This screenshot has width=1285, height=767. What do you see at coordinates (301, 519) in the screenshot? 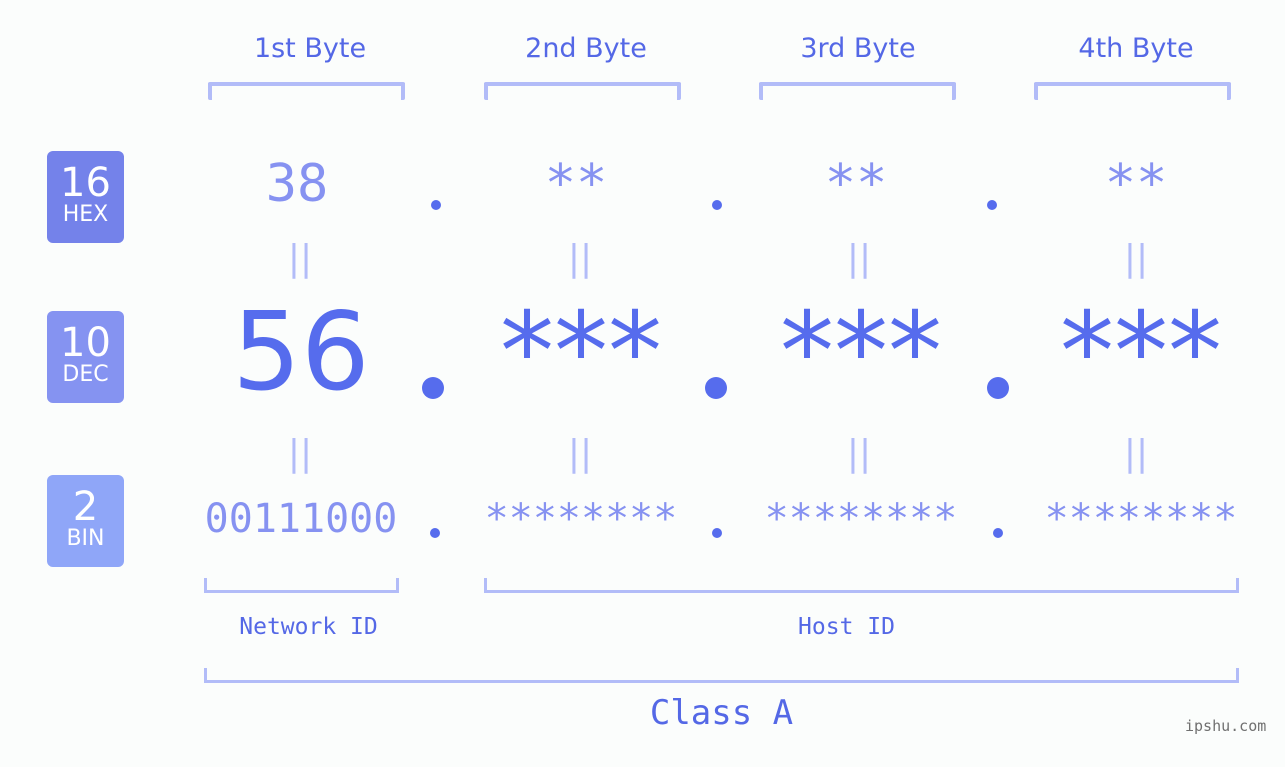
I see `bin-byte-1: 00111000` at bounding box center [301, 519].